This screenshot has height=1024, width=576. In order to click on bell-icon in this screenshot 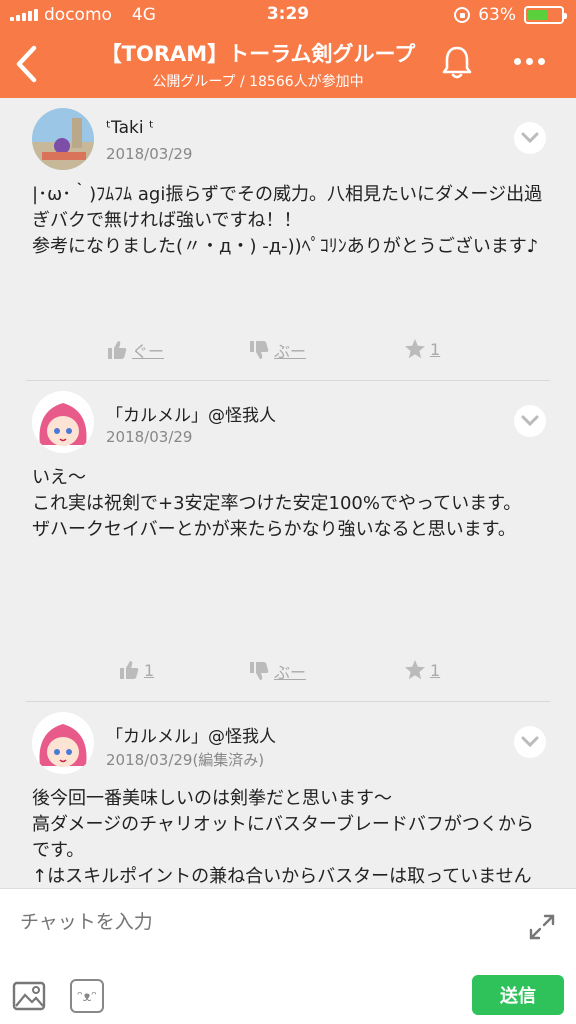, I will do `click(457, 62)`.